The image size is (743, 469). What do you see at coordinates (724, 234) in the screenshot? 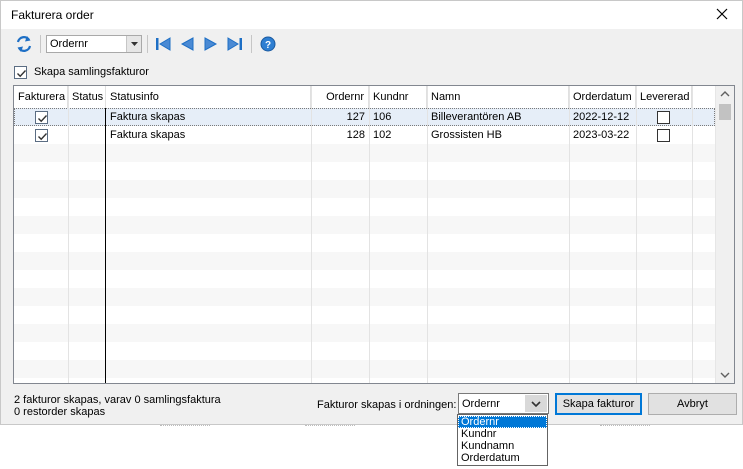
I see `vertical-scrollbar` at bounding box center [724, 234].